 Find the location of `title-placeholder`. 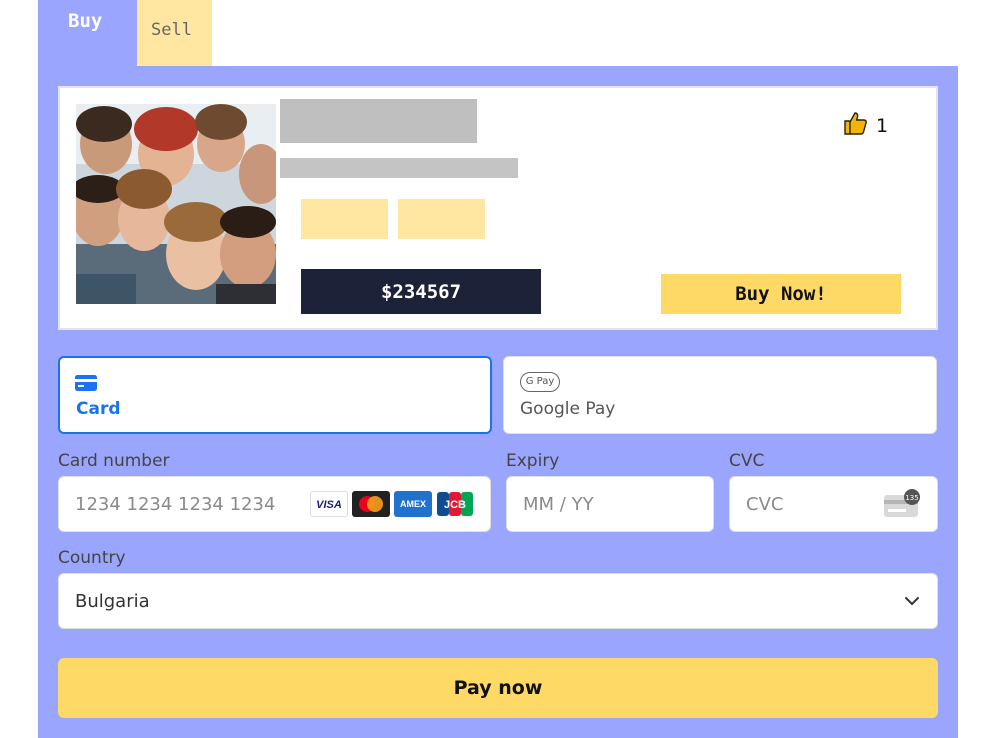

title-placeholder is located at coordinates (378, 121).